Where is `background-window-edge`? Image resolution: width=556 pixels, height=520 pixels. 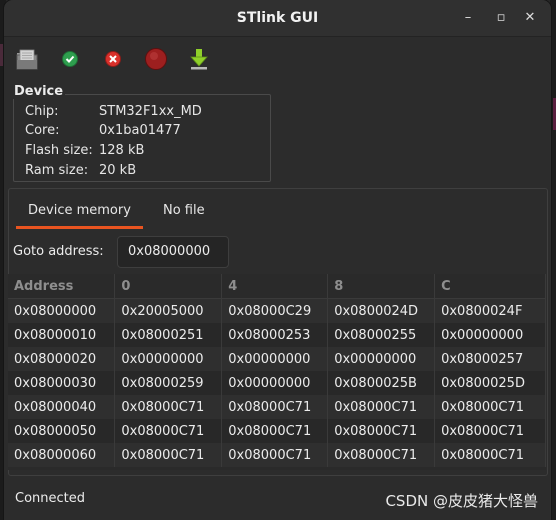
background-window-edge is located at coordinates (1, 55).